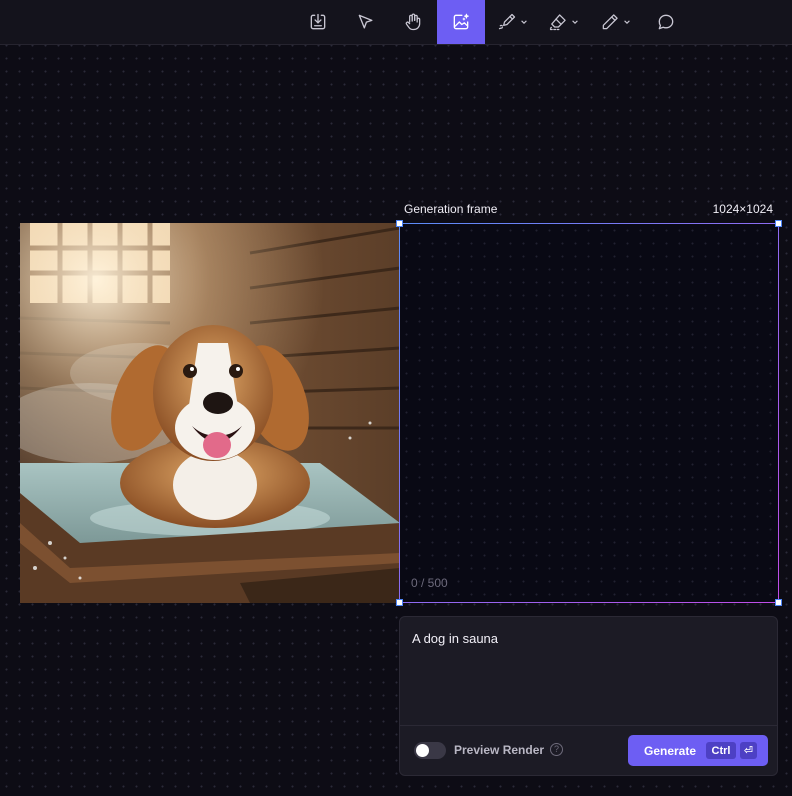 This screenshot has height=796, width=792. What do you see at coordinates (451, 209) in the screenshot?
I see `generation-frame-label: Generation frame` at bounding box center [451, 209].